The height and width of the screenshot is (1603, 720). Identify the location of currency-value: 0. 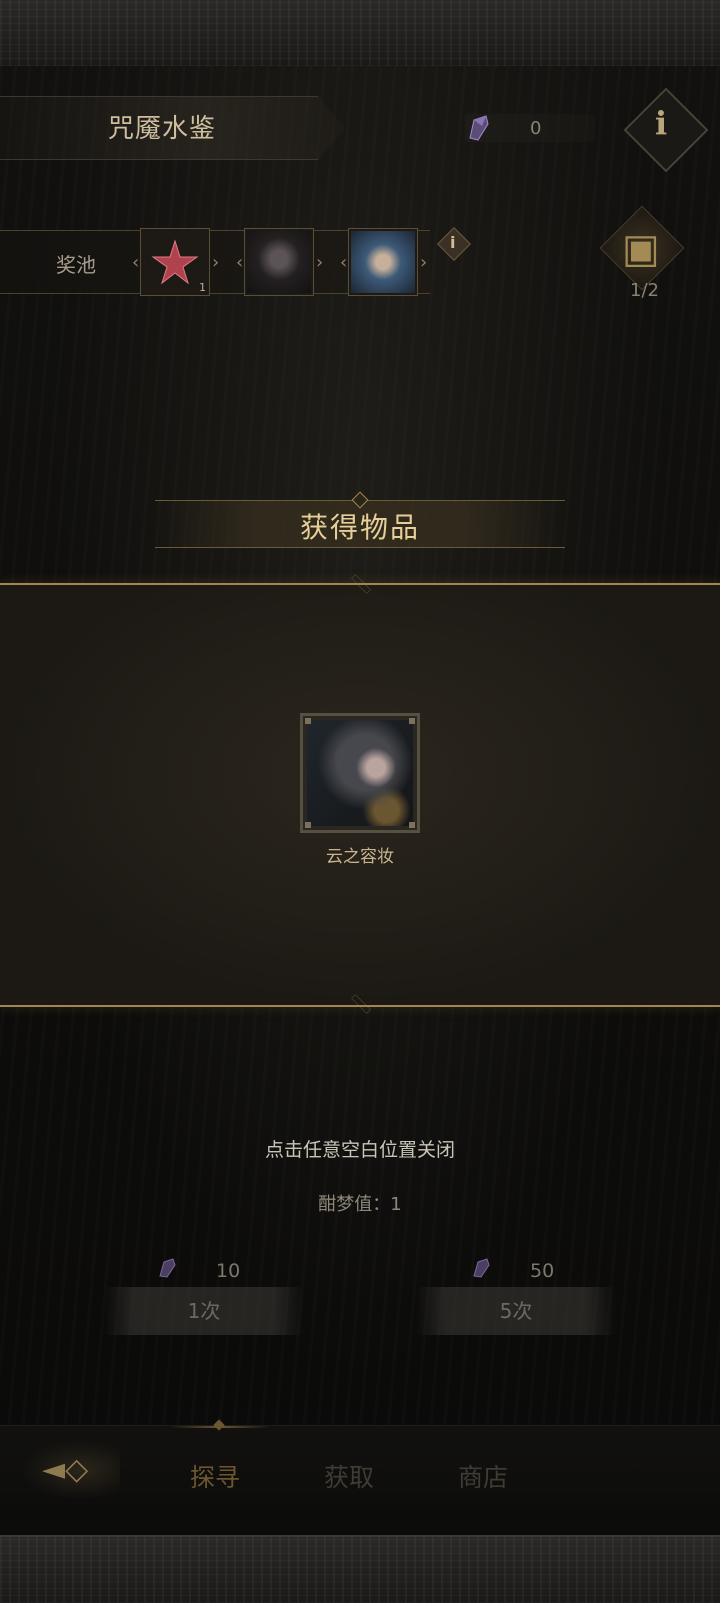
(536, 128).